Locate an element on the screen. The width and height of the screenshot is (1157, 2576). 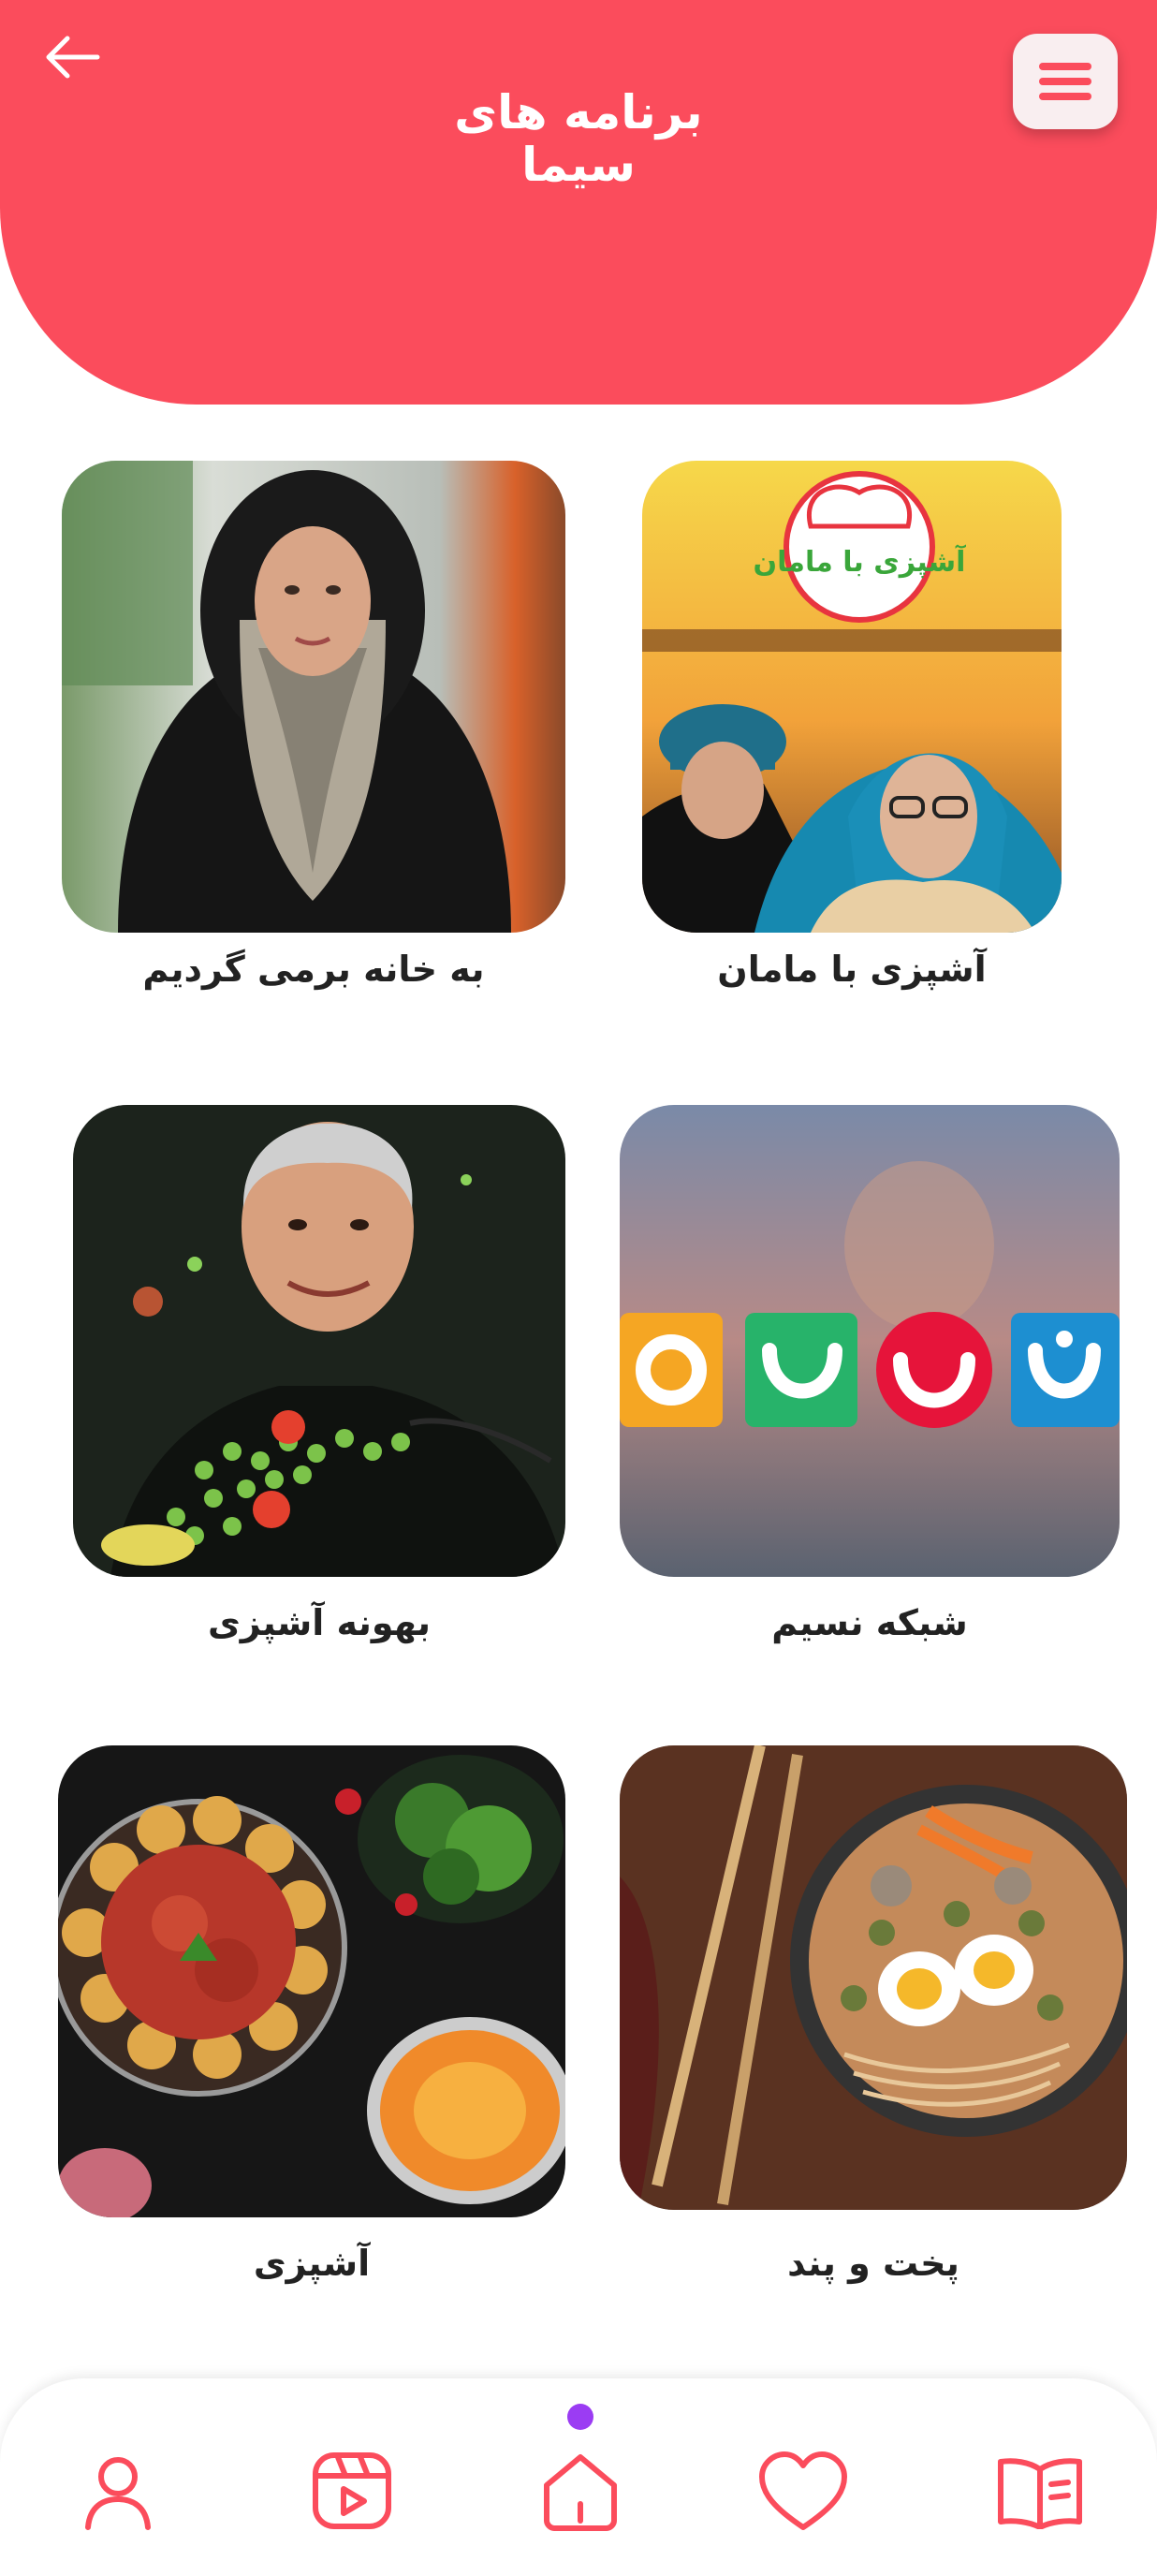
program-title: بهونه آشپزی is located at coordinates (319, 1622).